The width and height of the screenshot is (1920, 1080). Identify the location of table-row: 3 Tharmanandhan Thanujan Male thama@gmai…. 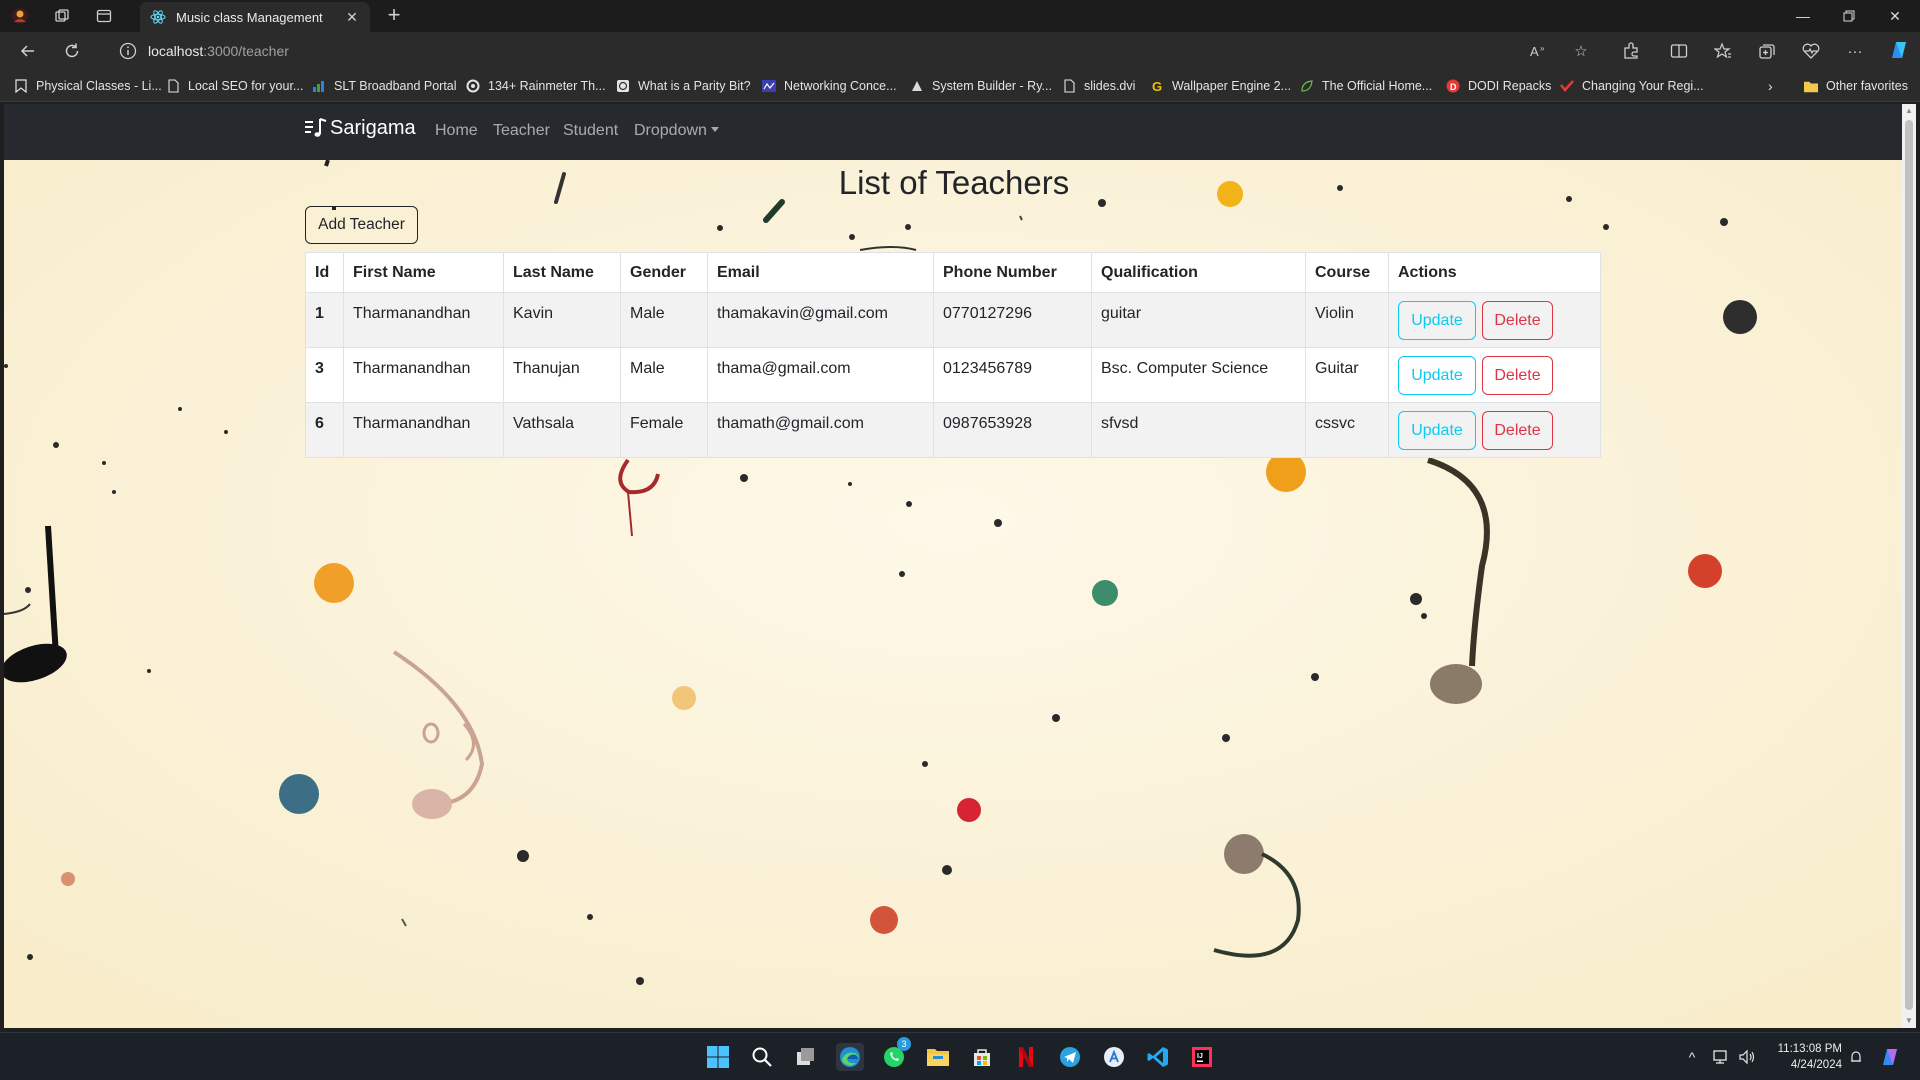
(953, 375).